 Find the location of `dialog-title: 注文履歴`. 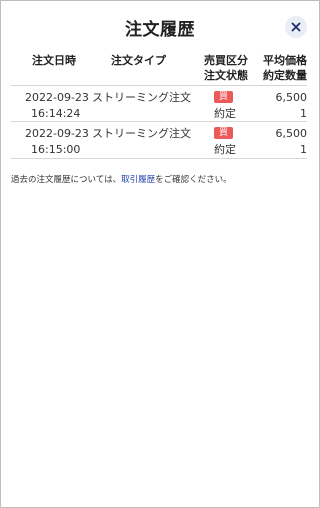

dialog-title: 注文履歴 is located at coordinates (160, 30).